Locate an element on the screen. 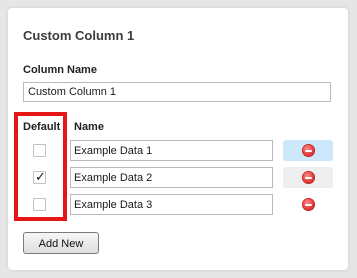  table-row: ✓ is located at coordinates (178, 178).